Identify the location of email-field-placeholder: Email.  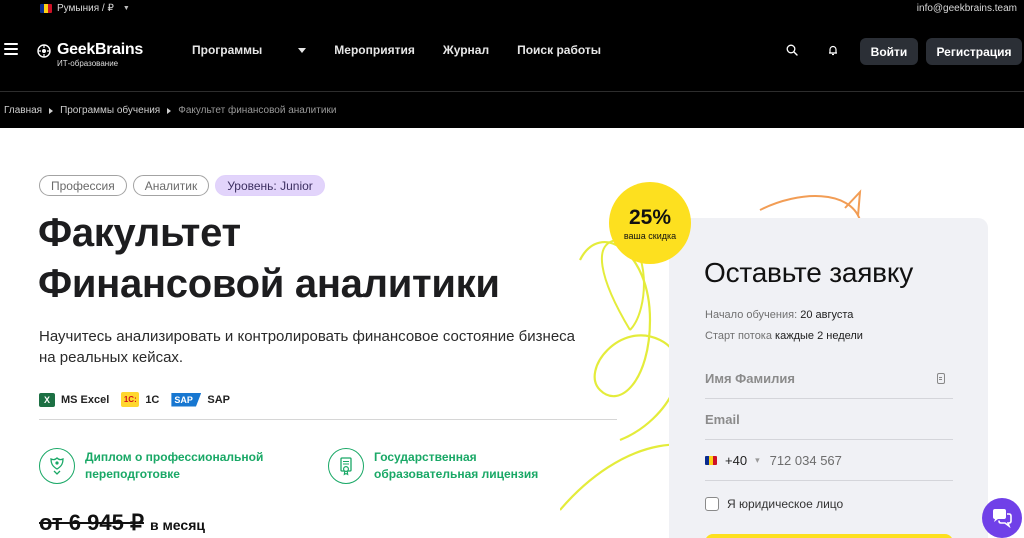
(722, 419).